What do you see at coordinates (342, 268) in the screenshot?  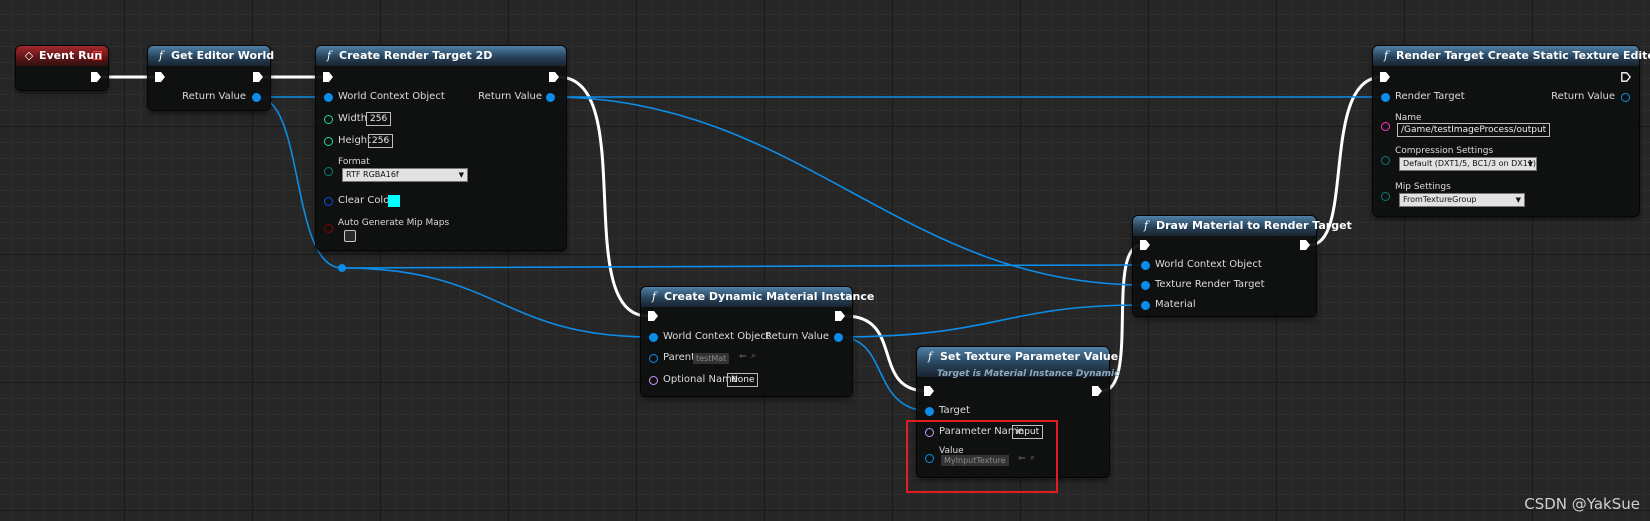 I see `reroute-node` at bounding box center [342, 268].